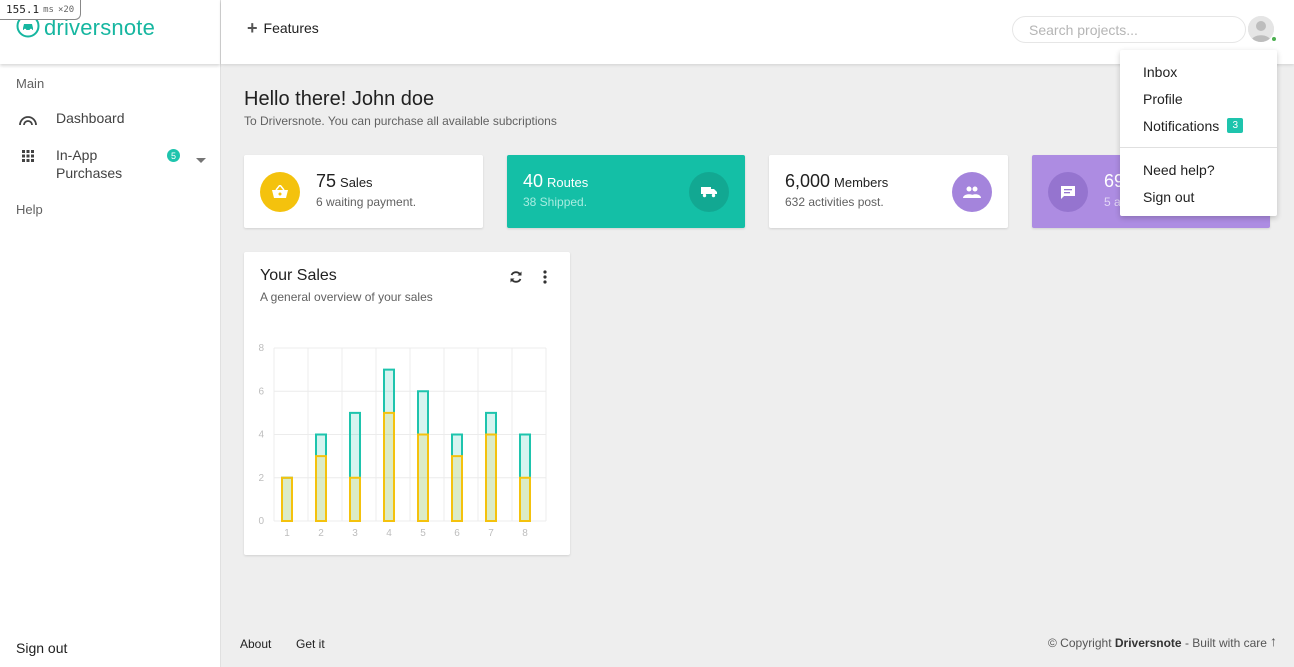 The width and height of the screenshot is (1294, 667). I want to click on footer-getit-link: Get it, so click(310, 644).